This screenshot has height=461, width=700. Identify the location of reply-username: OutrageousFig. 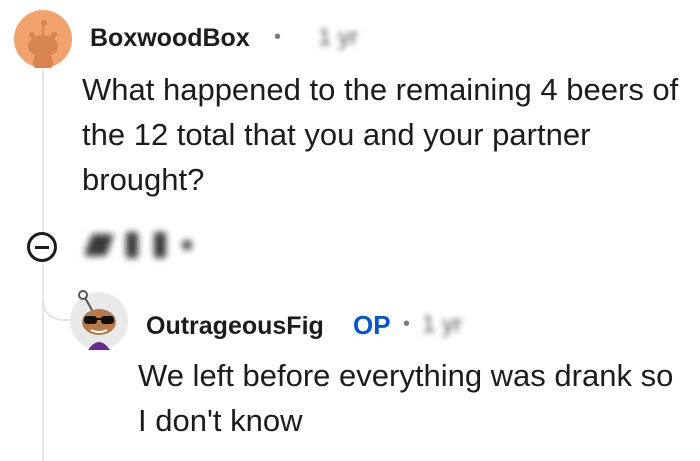
(235, 326).